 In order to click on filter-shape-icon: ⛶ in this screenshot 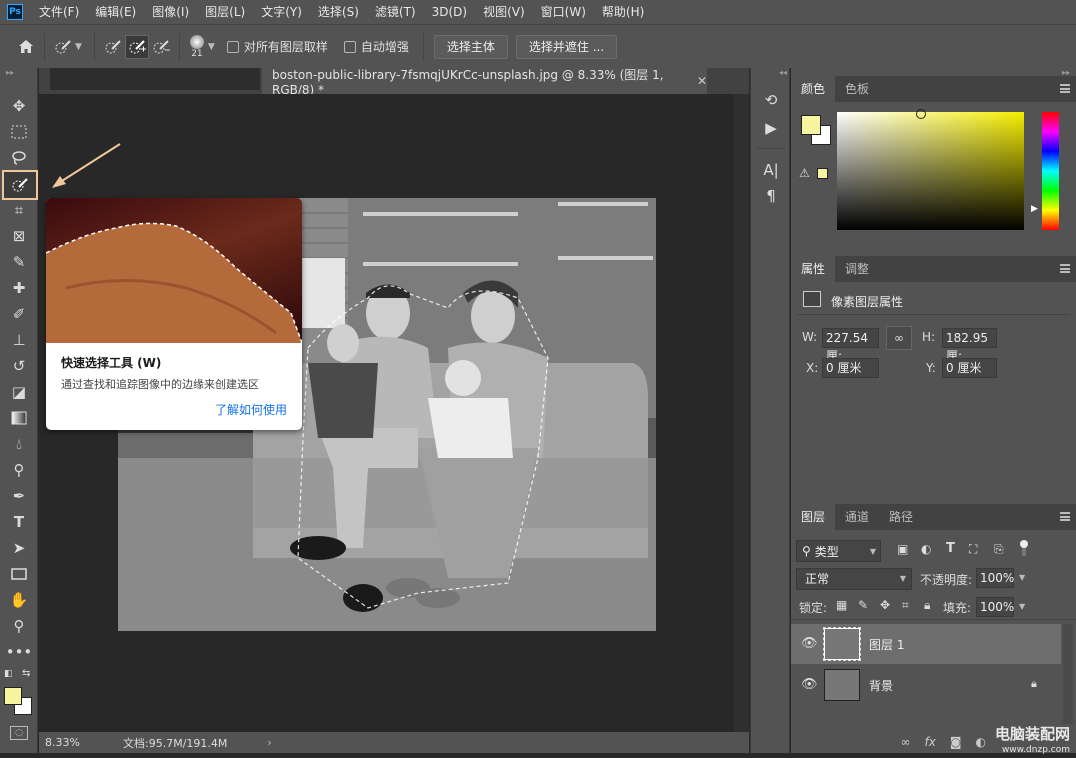, I will do `click(973, 549)`.